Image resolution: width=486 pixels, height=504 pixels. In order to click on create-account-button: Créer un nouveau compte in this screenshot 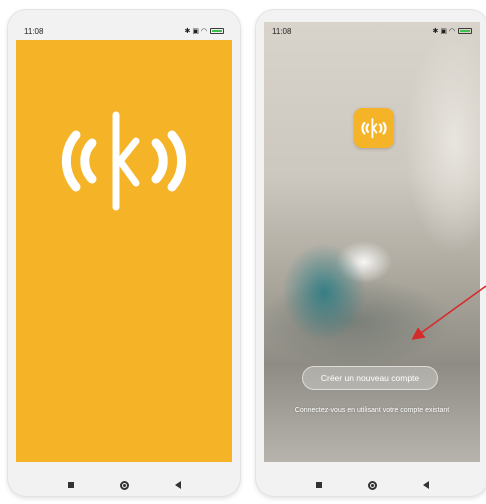, I will do `click(370, 378)`.